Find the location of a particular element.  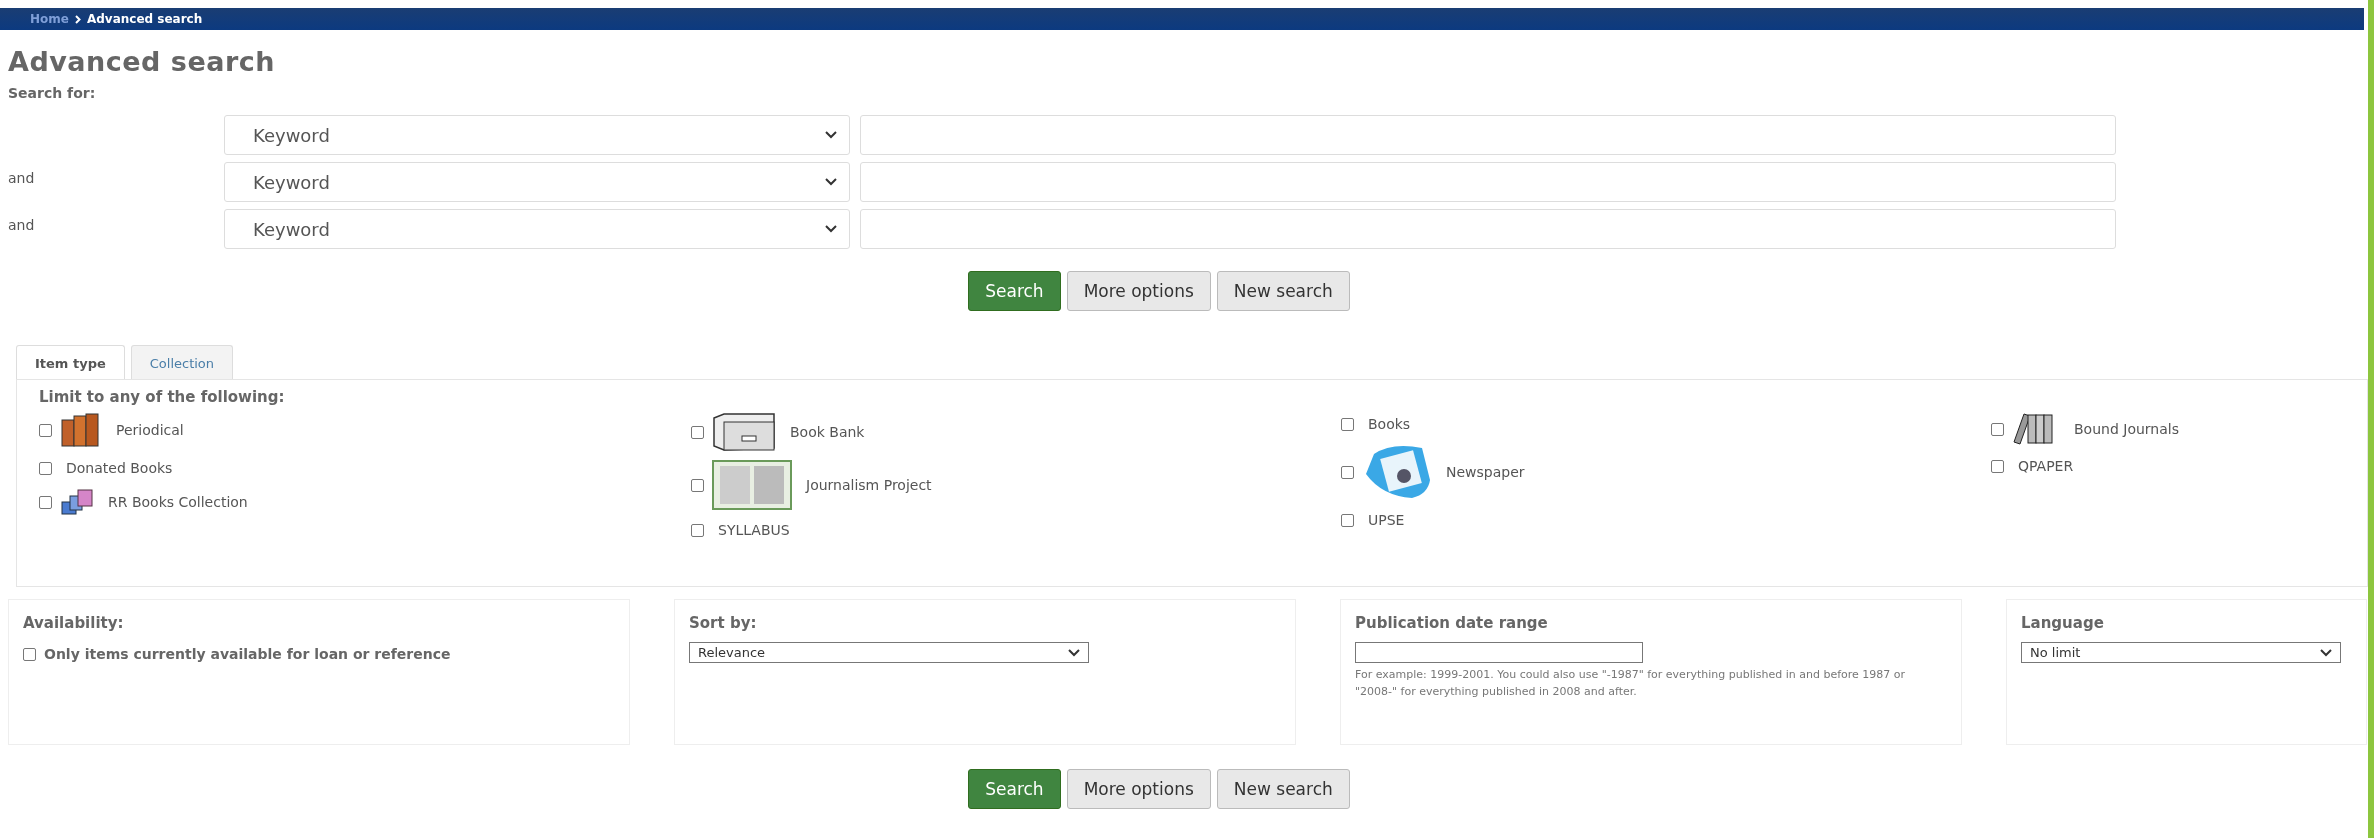

item-type-label: RR Books Collection is located at coordinates (178, 502).